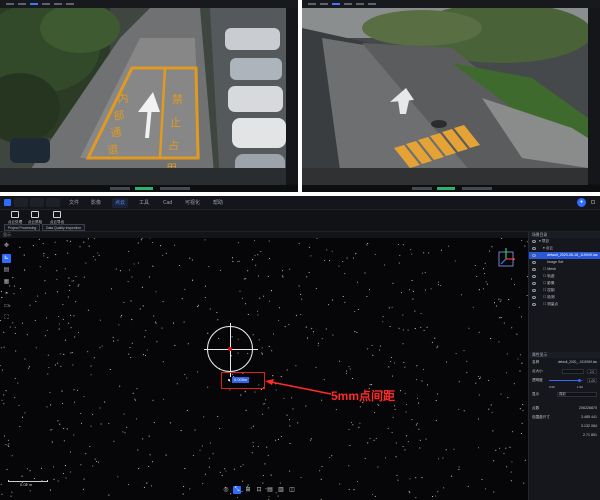  What do you see at coordinates (22, 227) in the screenshot?
I see `project-processing-button: Project Processing` at bounding box center [22, 227].